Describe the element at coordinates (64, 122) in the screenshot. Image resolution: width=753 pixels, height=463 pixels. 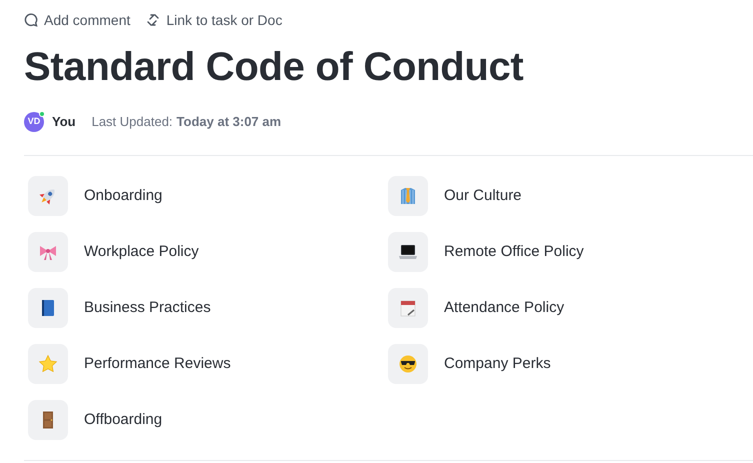
I see `author-name: You` at that location.